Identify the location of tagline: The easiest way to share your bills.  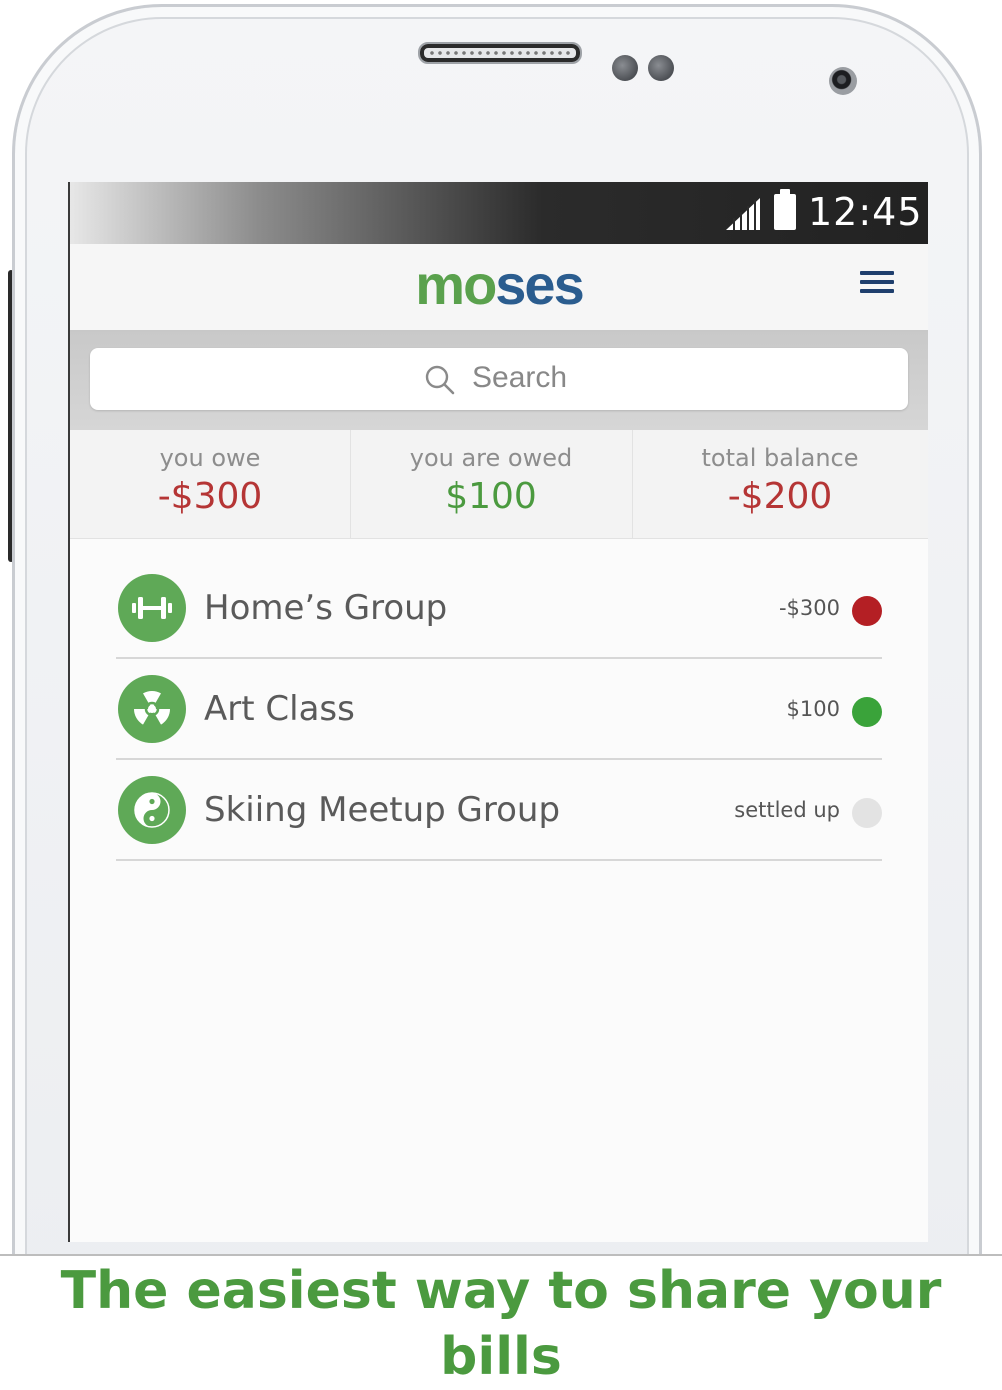
(501, 1320).